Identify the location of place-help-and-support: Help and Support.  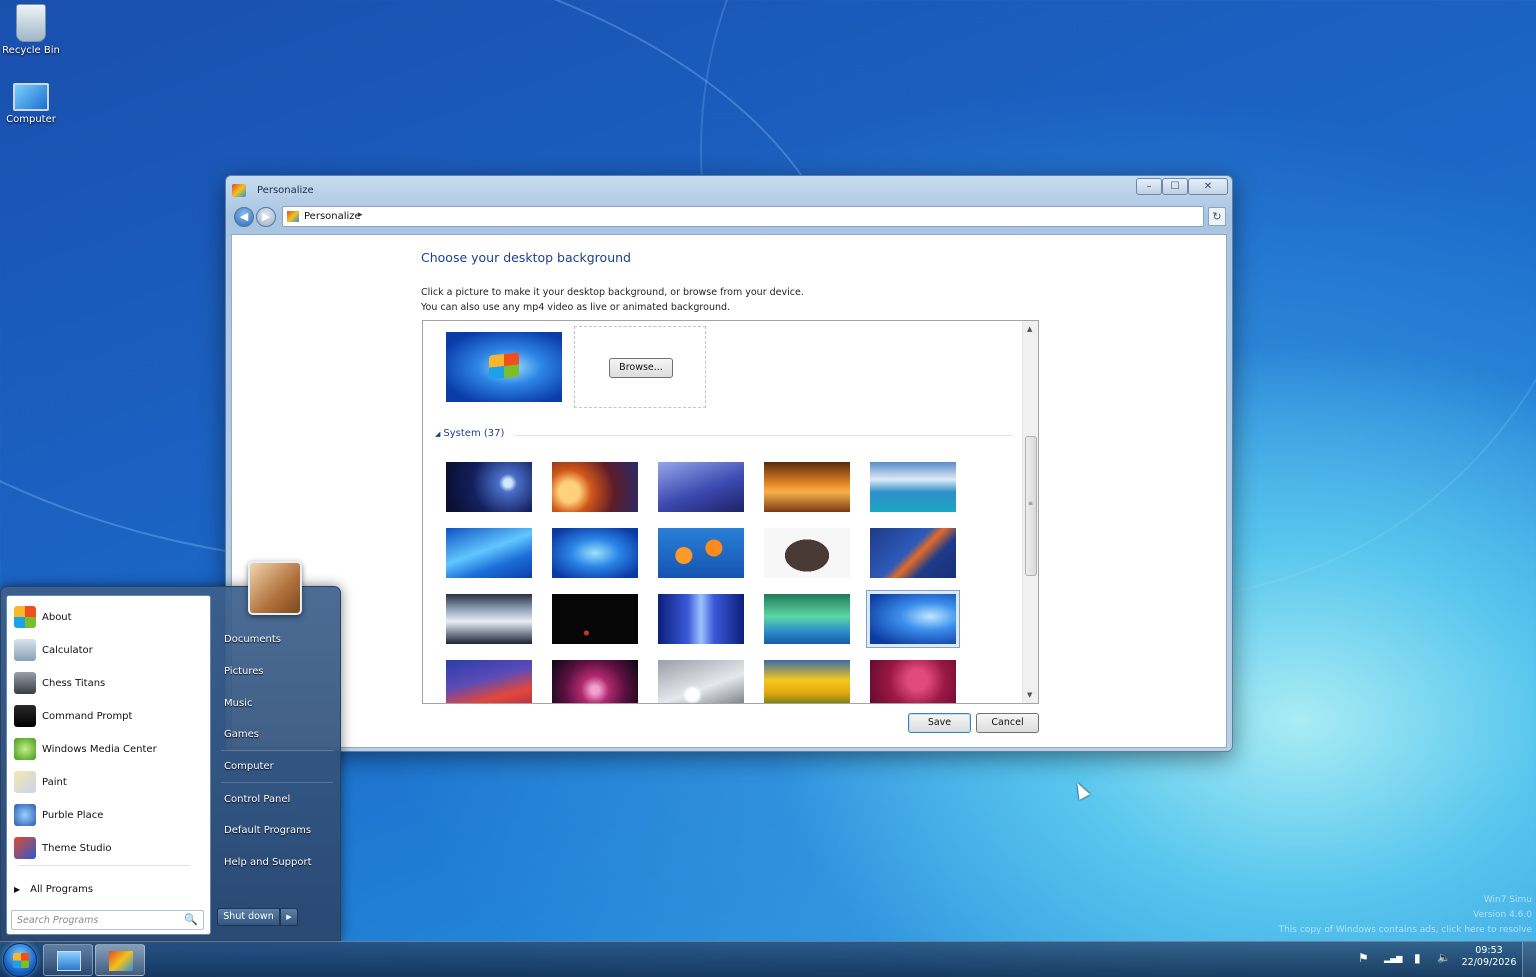
(268, 862).